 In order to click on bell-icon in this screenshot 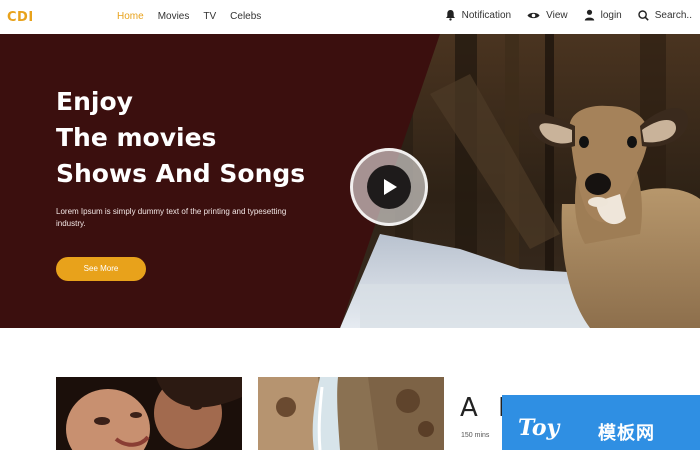, I will do `click(450, 15)`.